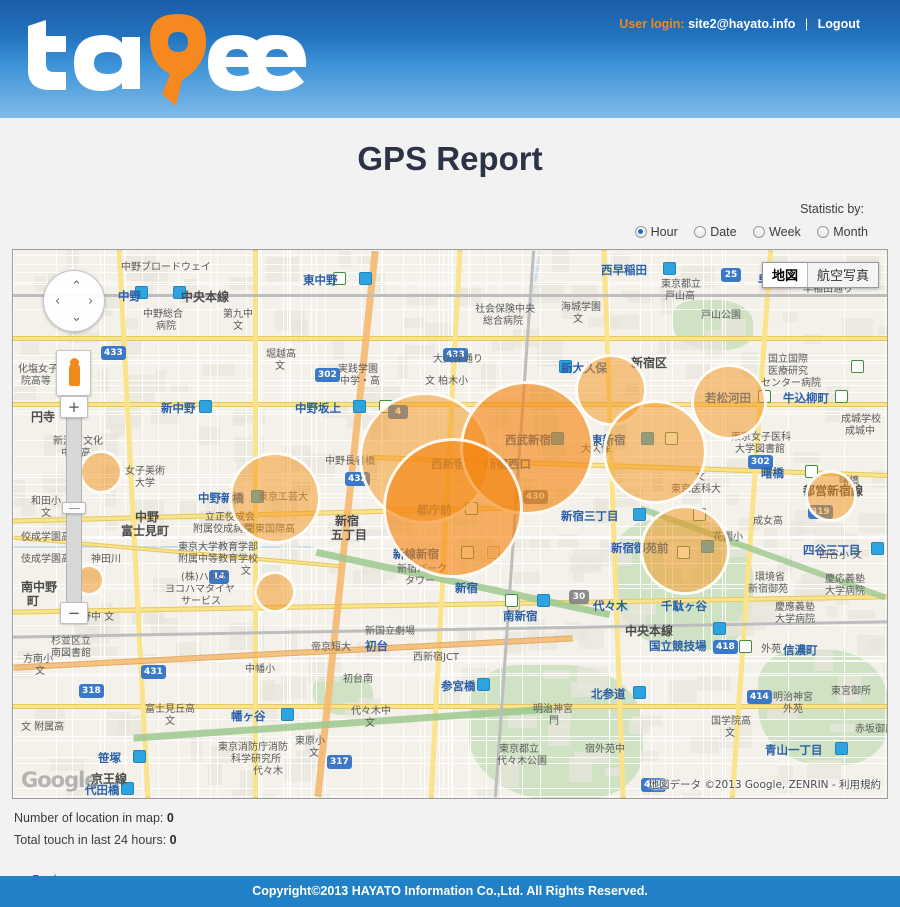  I want to click on map-attribution: 地図データ ©2013 Google, ZENRIN - 利用規約, so click(765, 784).